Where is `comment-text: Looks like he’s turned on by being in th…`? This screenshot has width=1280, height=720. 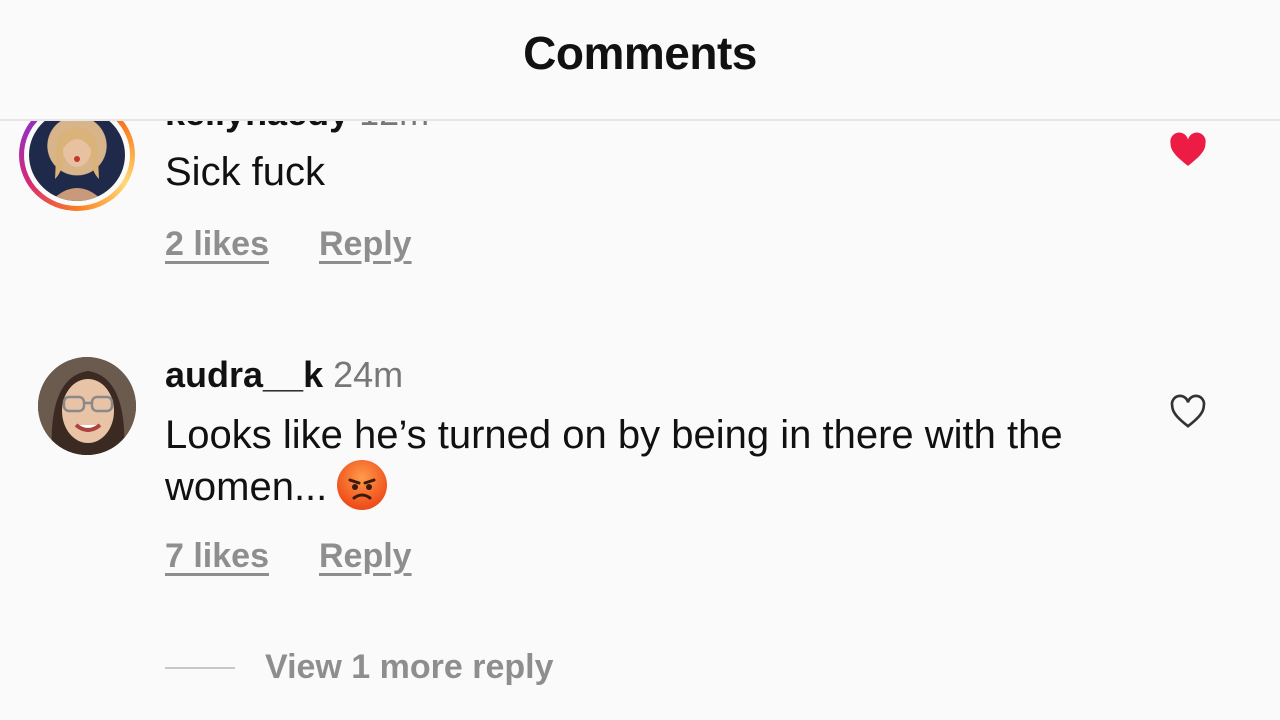
comment-text: Looks like he’s turned on by being in th… is located at coordinates (625, 461).